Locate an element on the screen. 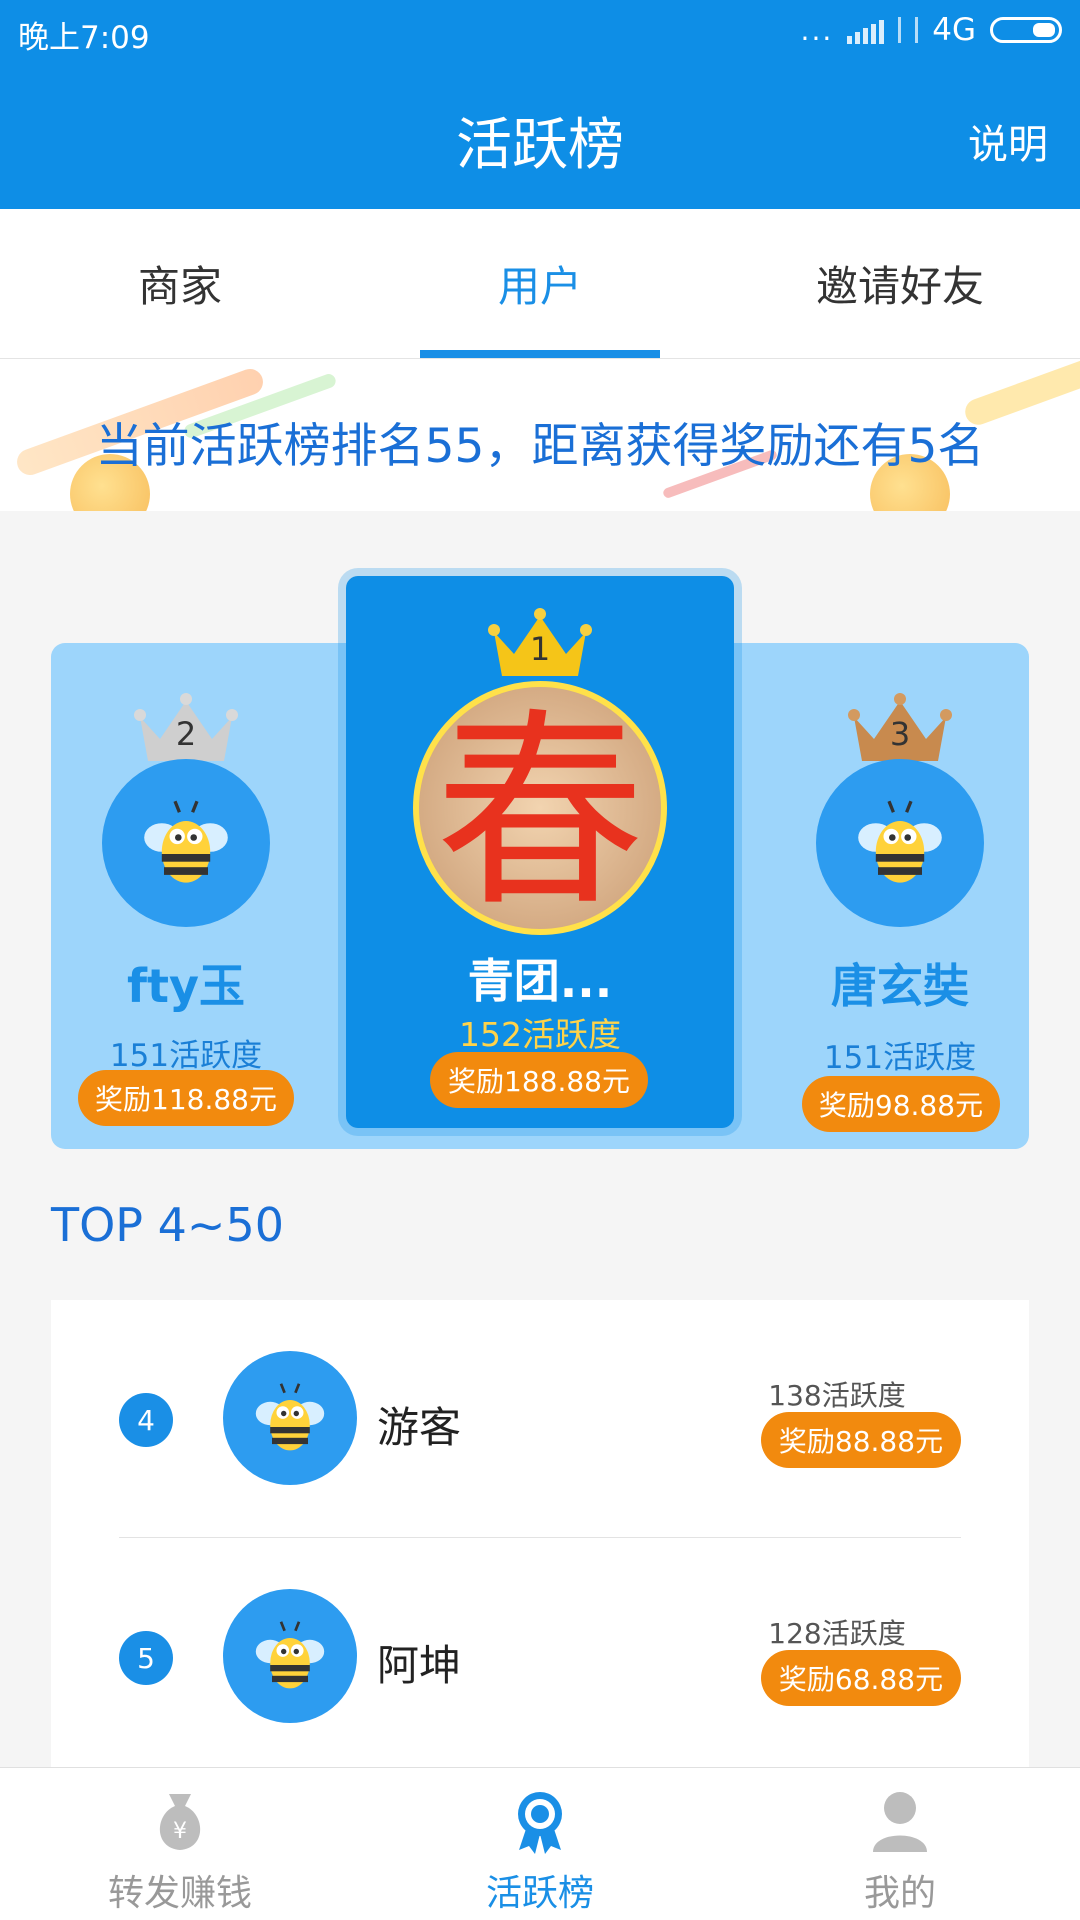 This screenshot has height=1920, width=1080. rank-banner: 当前活跃榜排名55，距离获得奖励还有5名 is located at coordinates (540, 435).